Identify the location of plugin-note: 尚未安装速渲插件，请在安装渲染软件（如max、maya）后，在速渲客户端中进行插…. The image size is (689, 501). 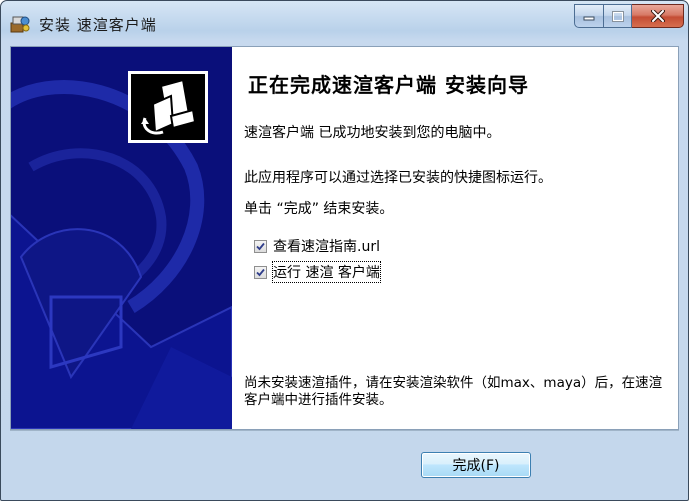
(453, 391).